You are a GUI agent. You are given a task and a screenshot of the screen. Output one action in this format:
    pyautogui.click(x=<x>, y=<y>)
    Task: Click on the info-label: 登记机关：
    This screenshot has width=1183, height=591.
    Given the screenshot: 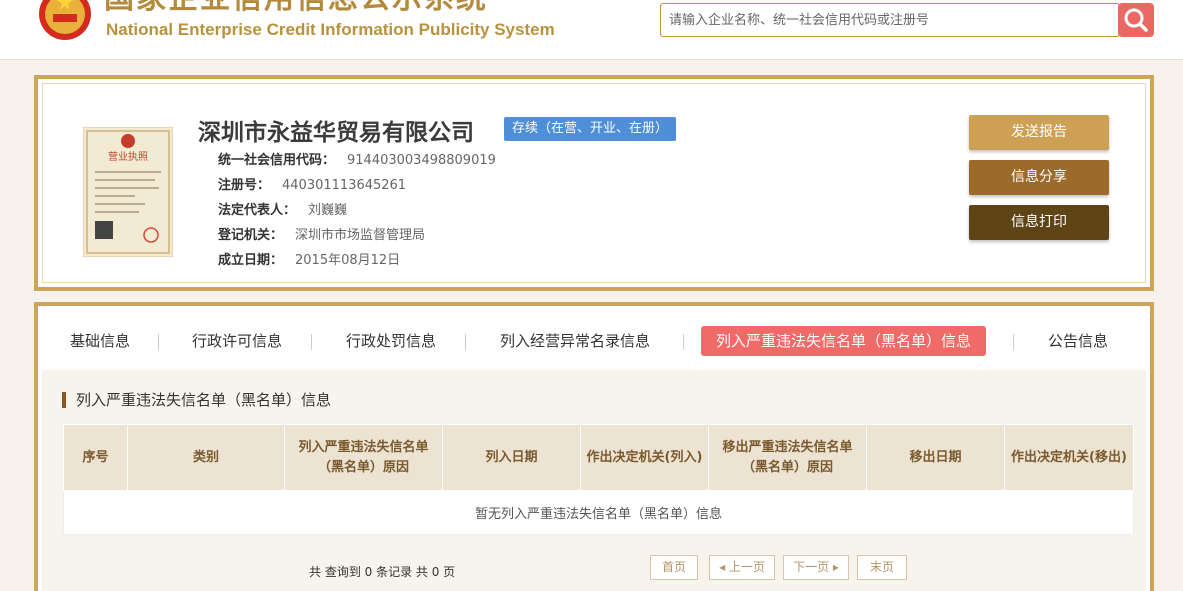 What is the action you would take?
    pyautogui.click(x=251, y=235)
    